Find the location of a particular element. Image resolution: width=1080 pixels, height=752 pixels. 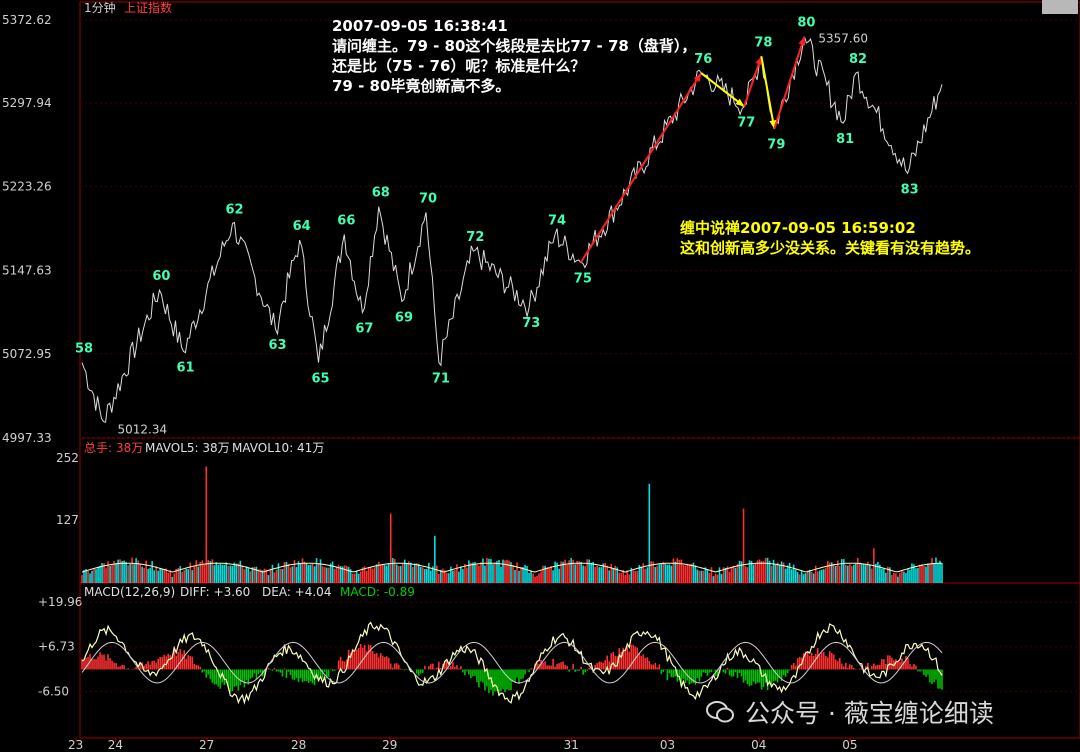

period-label: 1分钟 is located at coordinates (100, 7).